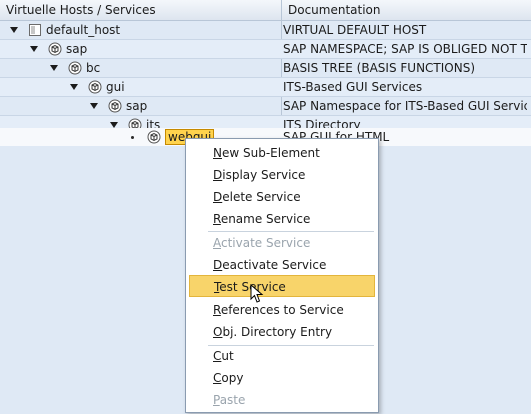 This screenshot has height=414, width=531. Describe the element at coordinates (83, 30) in the screenshot. I see `tree-node-label: default_host` at that location.